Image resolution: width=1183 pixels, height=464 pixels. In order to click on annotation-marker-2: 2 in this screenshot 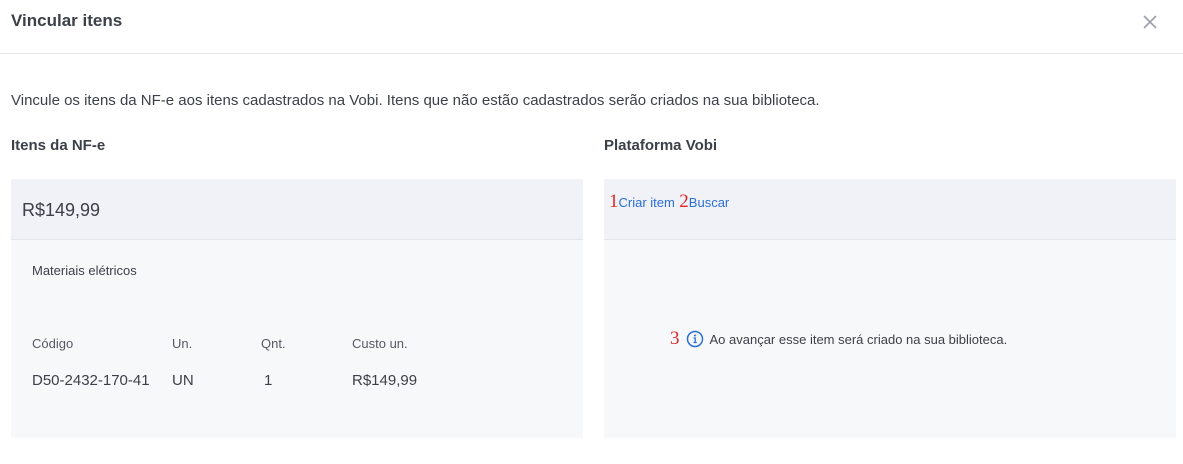, I will do `click(684, 201)`.